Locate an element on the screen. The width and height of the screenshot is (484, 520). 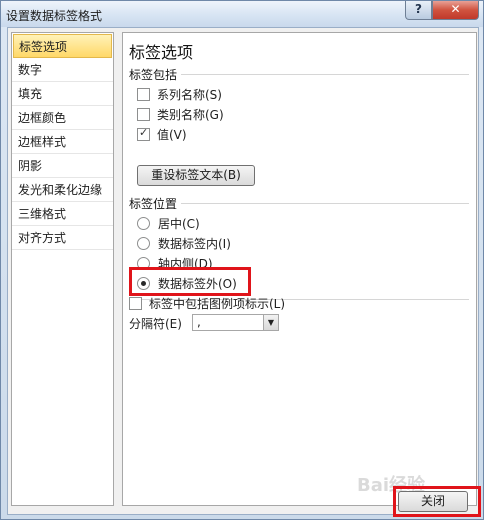
include-legend-key-label: 标签中包括图例项标示(L) is located at coordinates (217, 303).